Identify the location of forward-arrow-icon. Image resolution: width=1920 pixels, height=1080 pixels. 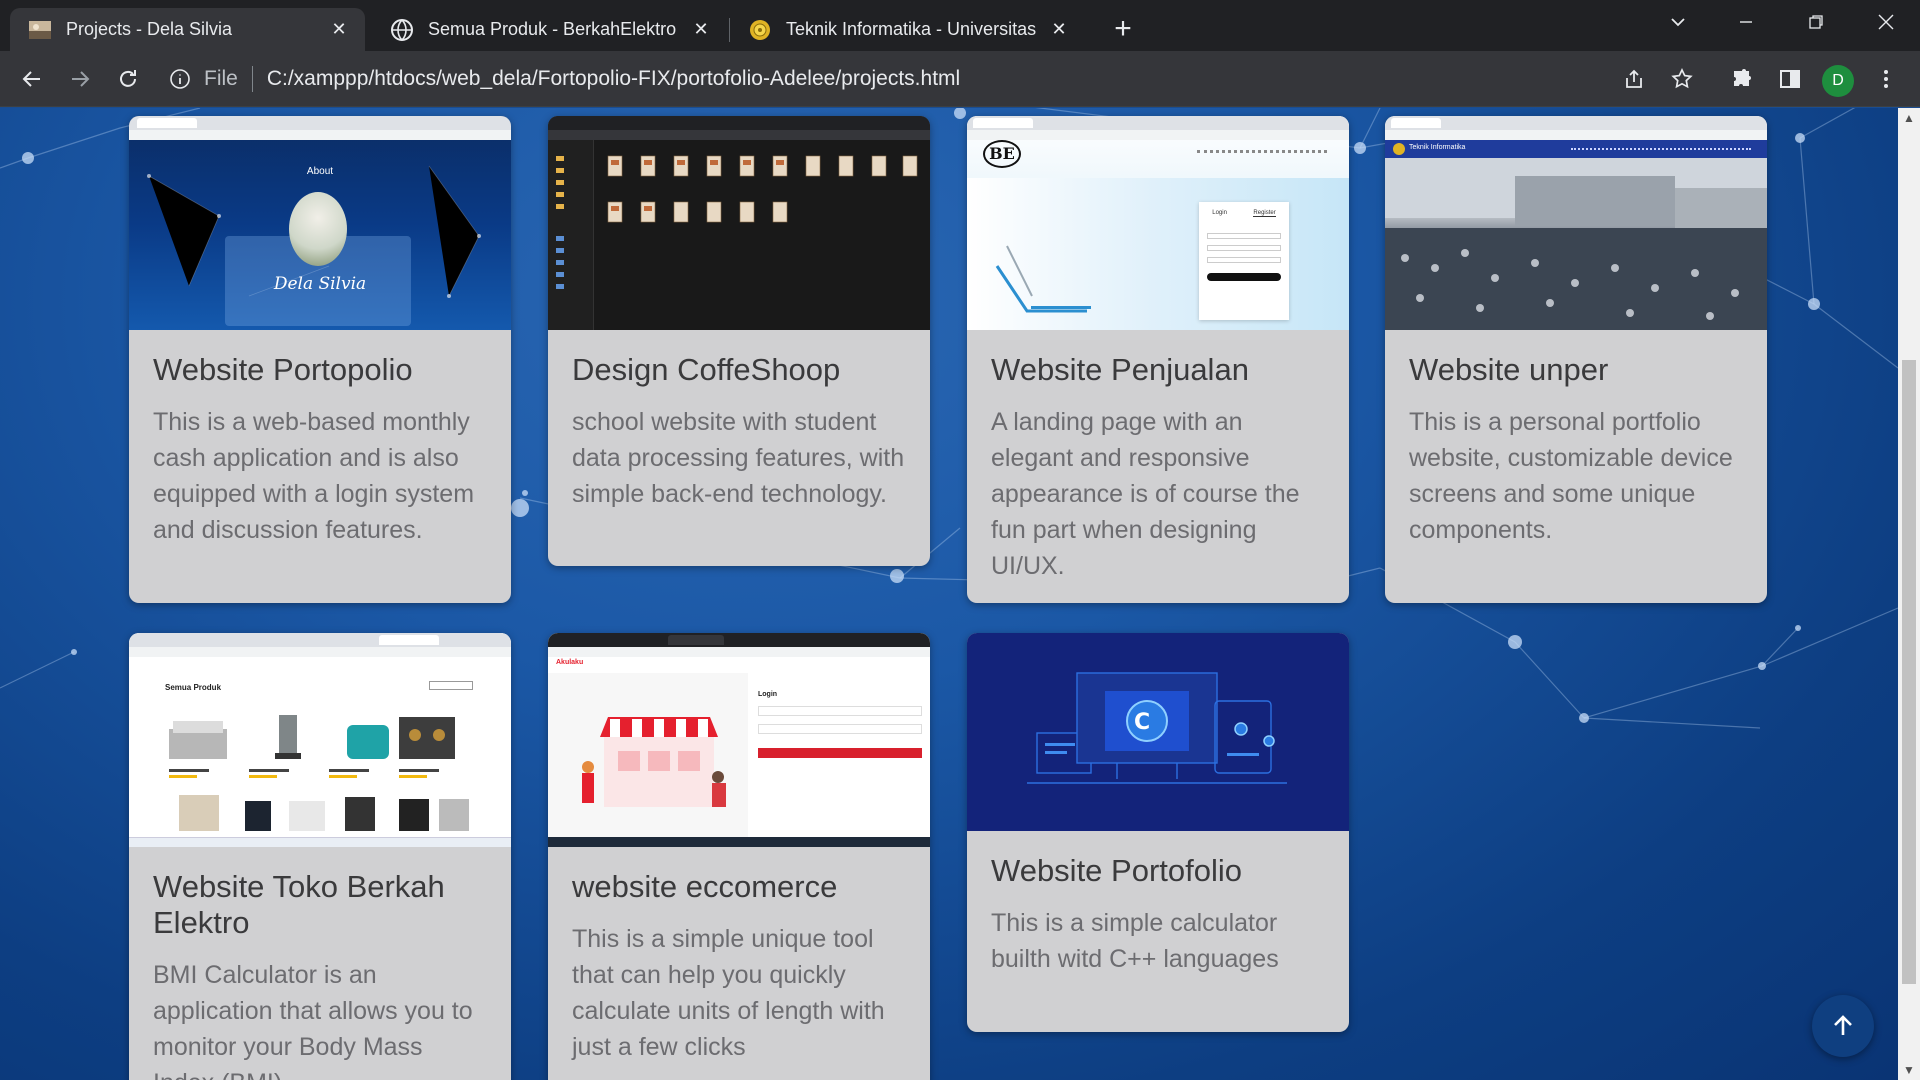
(81, 79).